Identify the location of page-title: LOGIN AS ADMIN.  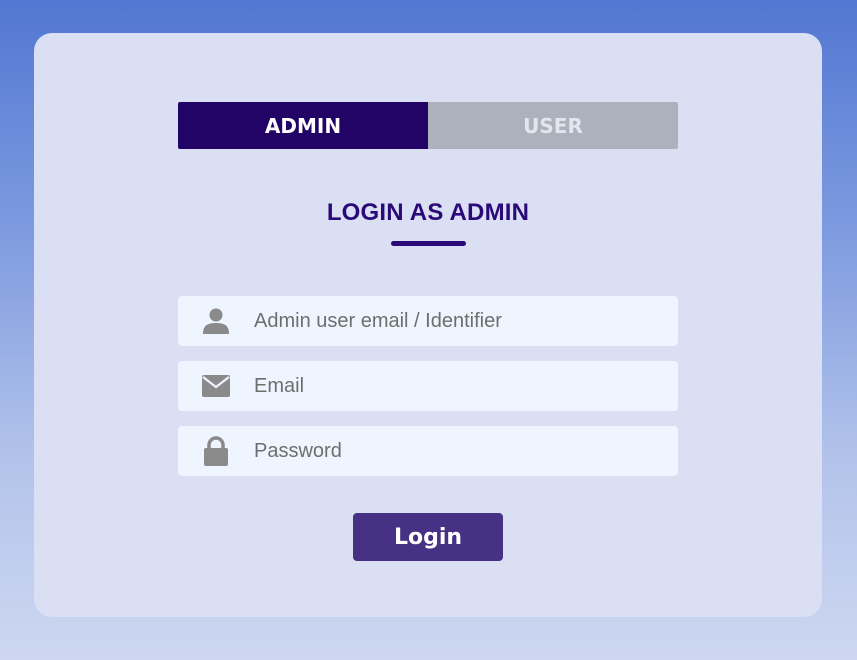
(428, 212).